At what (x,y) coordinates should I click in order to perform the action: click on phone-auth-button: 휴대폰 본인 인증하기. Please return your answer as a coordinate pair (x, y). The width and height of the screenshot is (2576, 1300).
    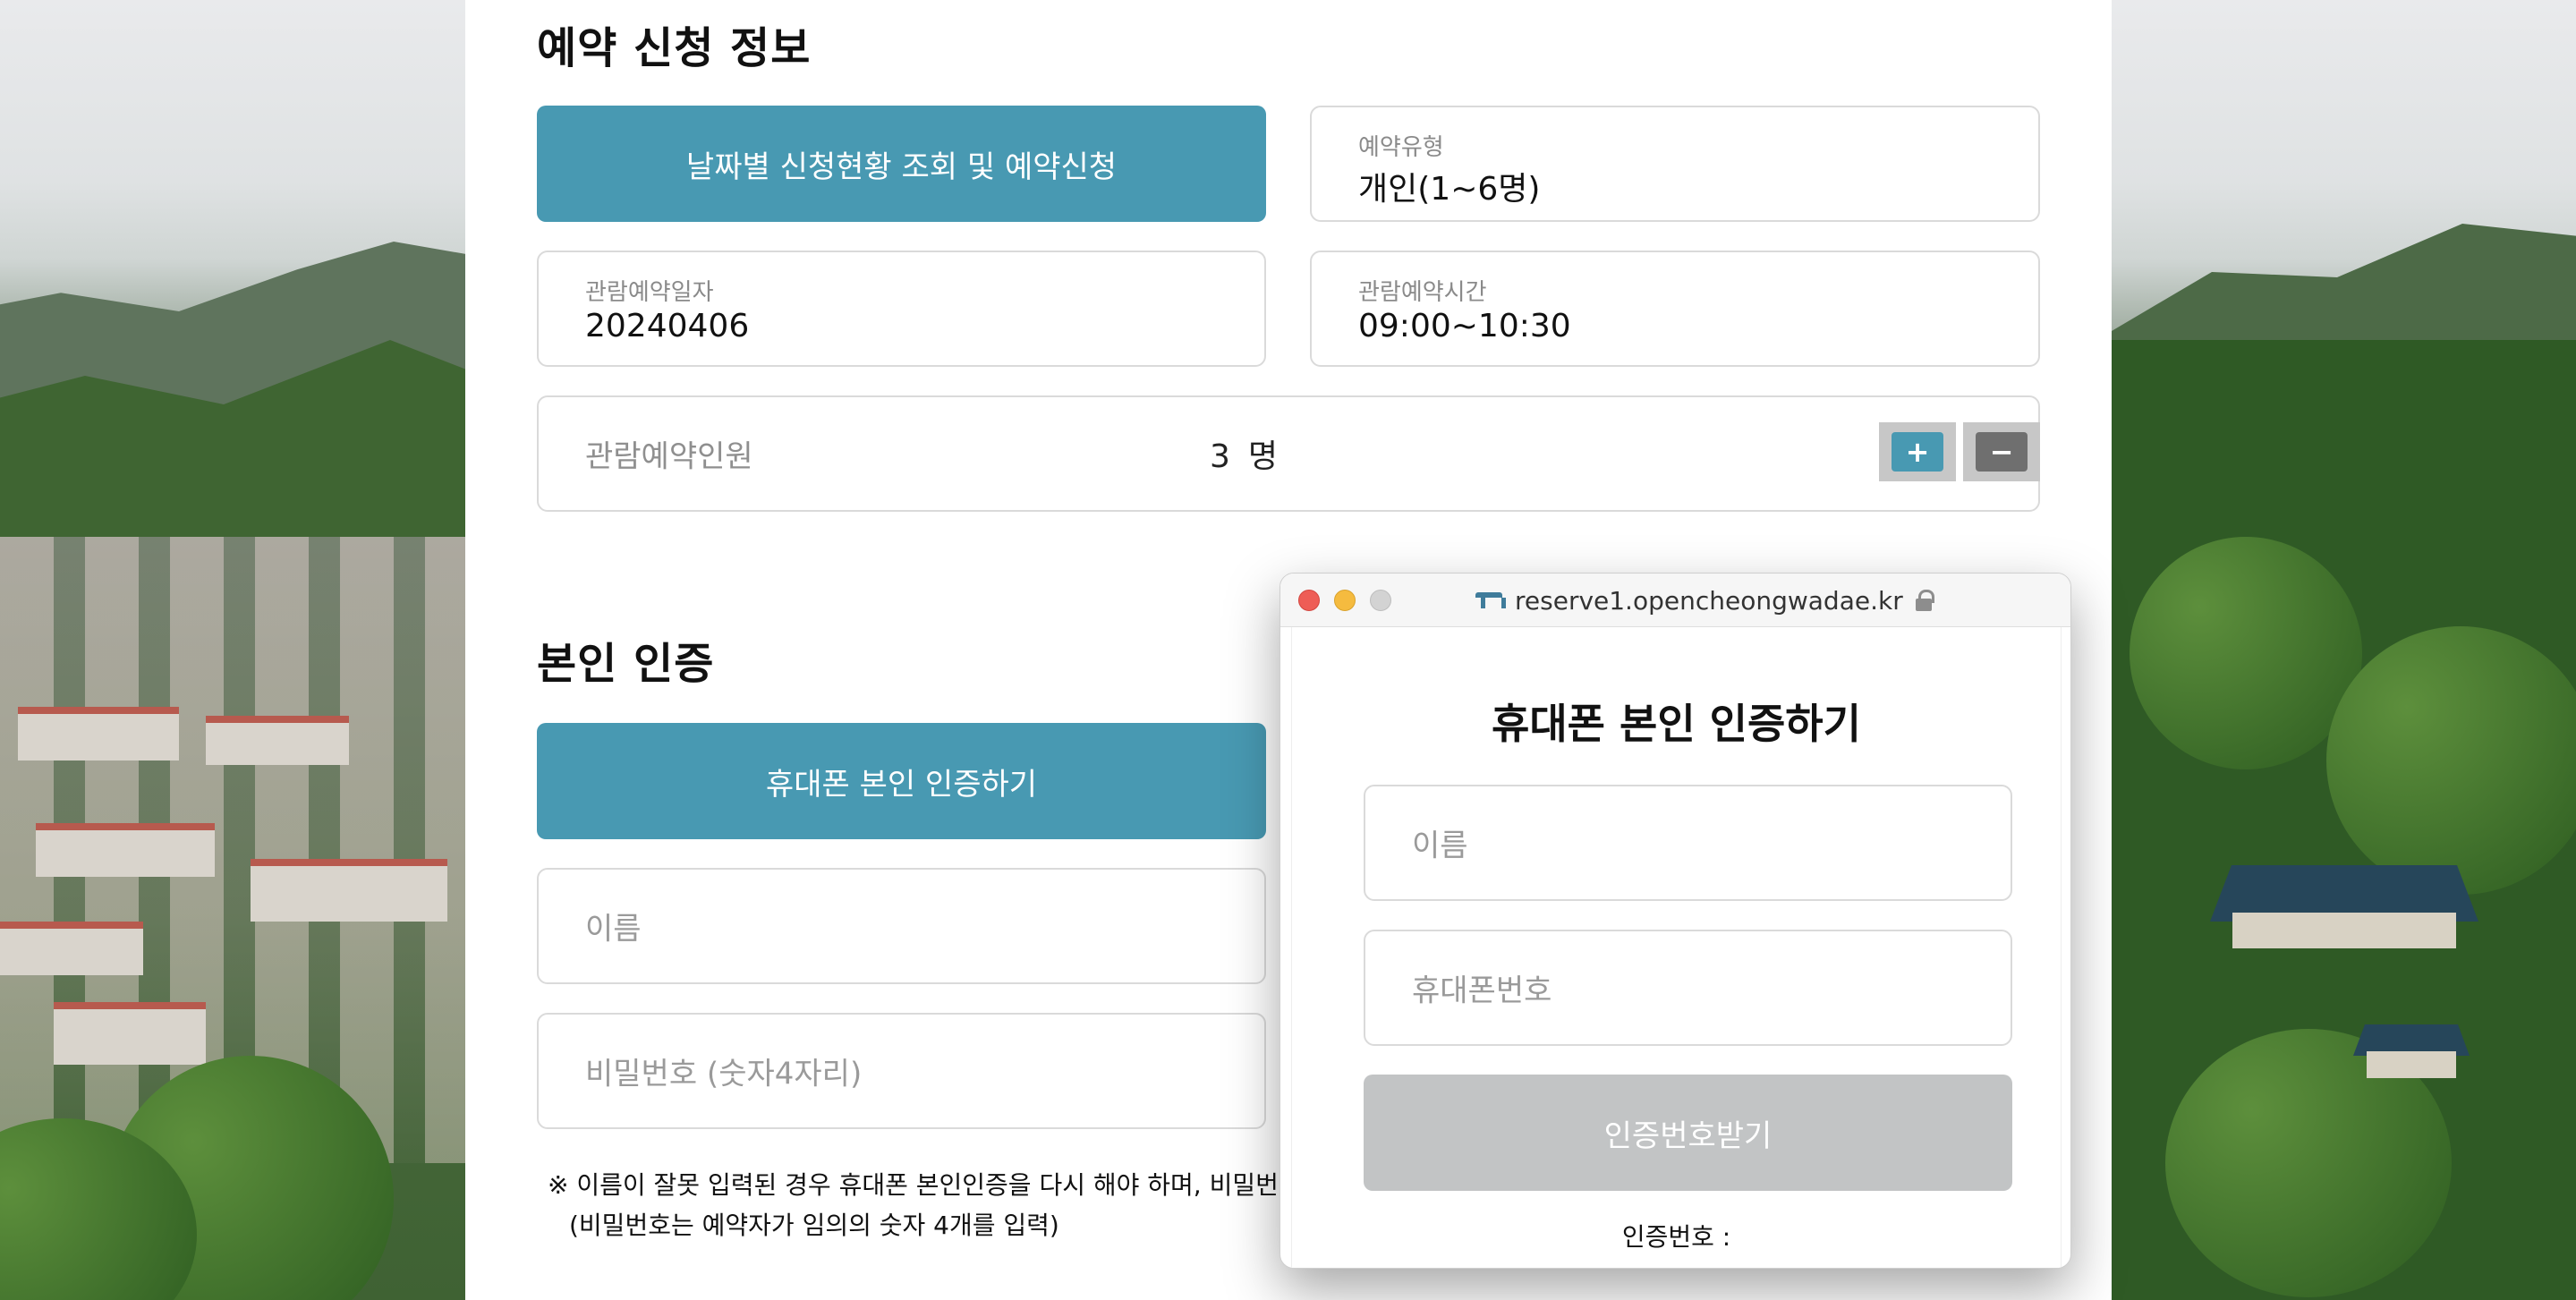
    Looking at the image, I should click on (901, 781).